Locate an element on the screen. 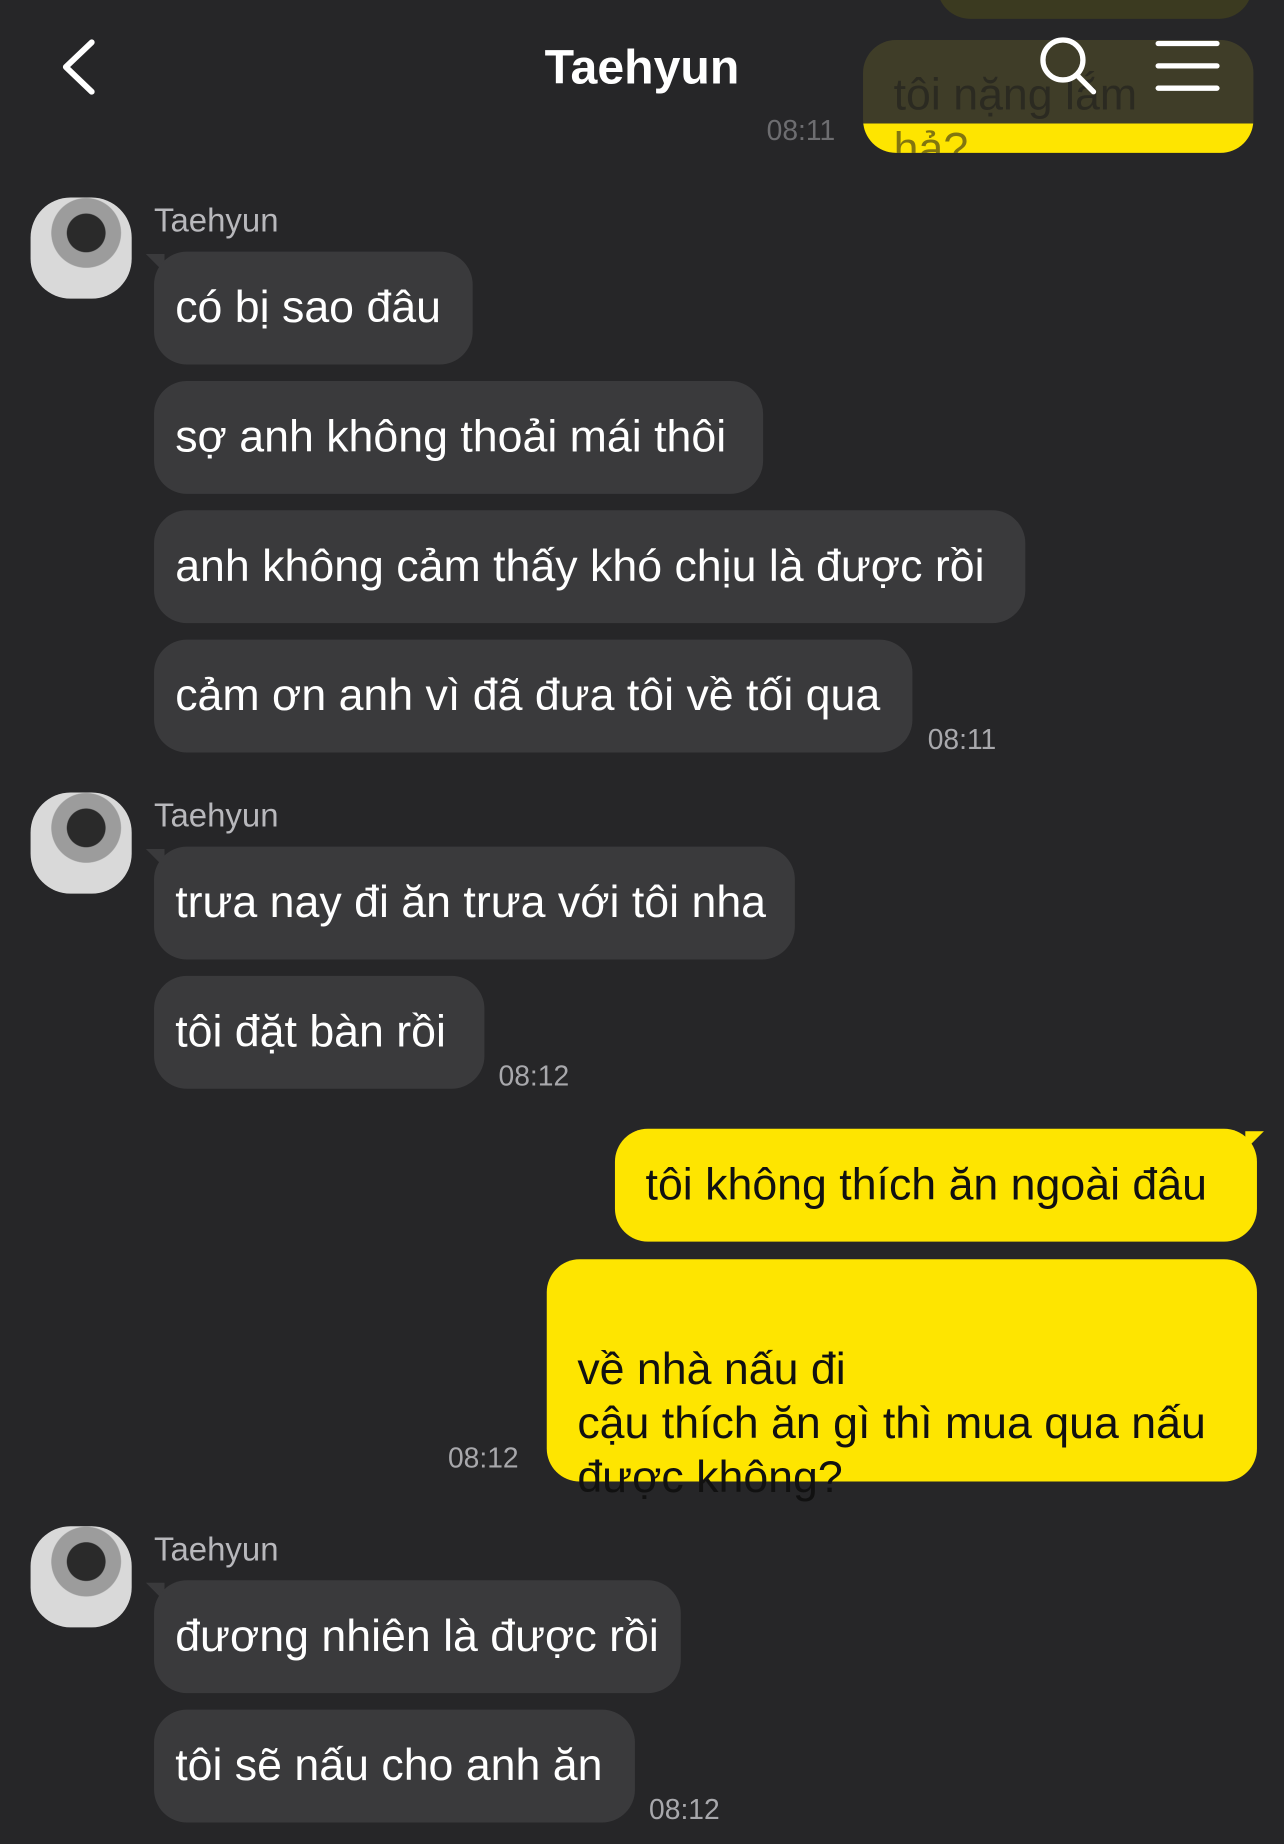 Image resolution: width=1284 pixels, height=1844 pixels. incoming-message: tôi đặt bàn rồi is located at coordinates (319, 1032).